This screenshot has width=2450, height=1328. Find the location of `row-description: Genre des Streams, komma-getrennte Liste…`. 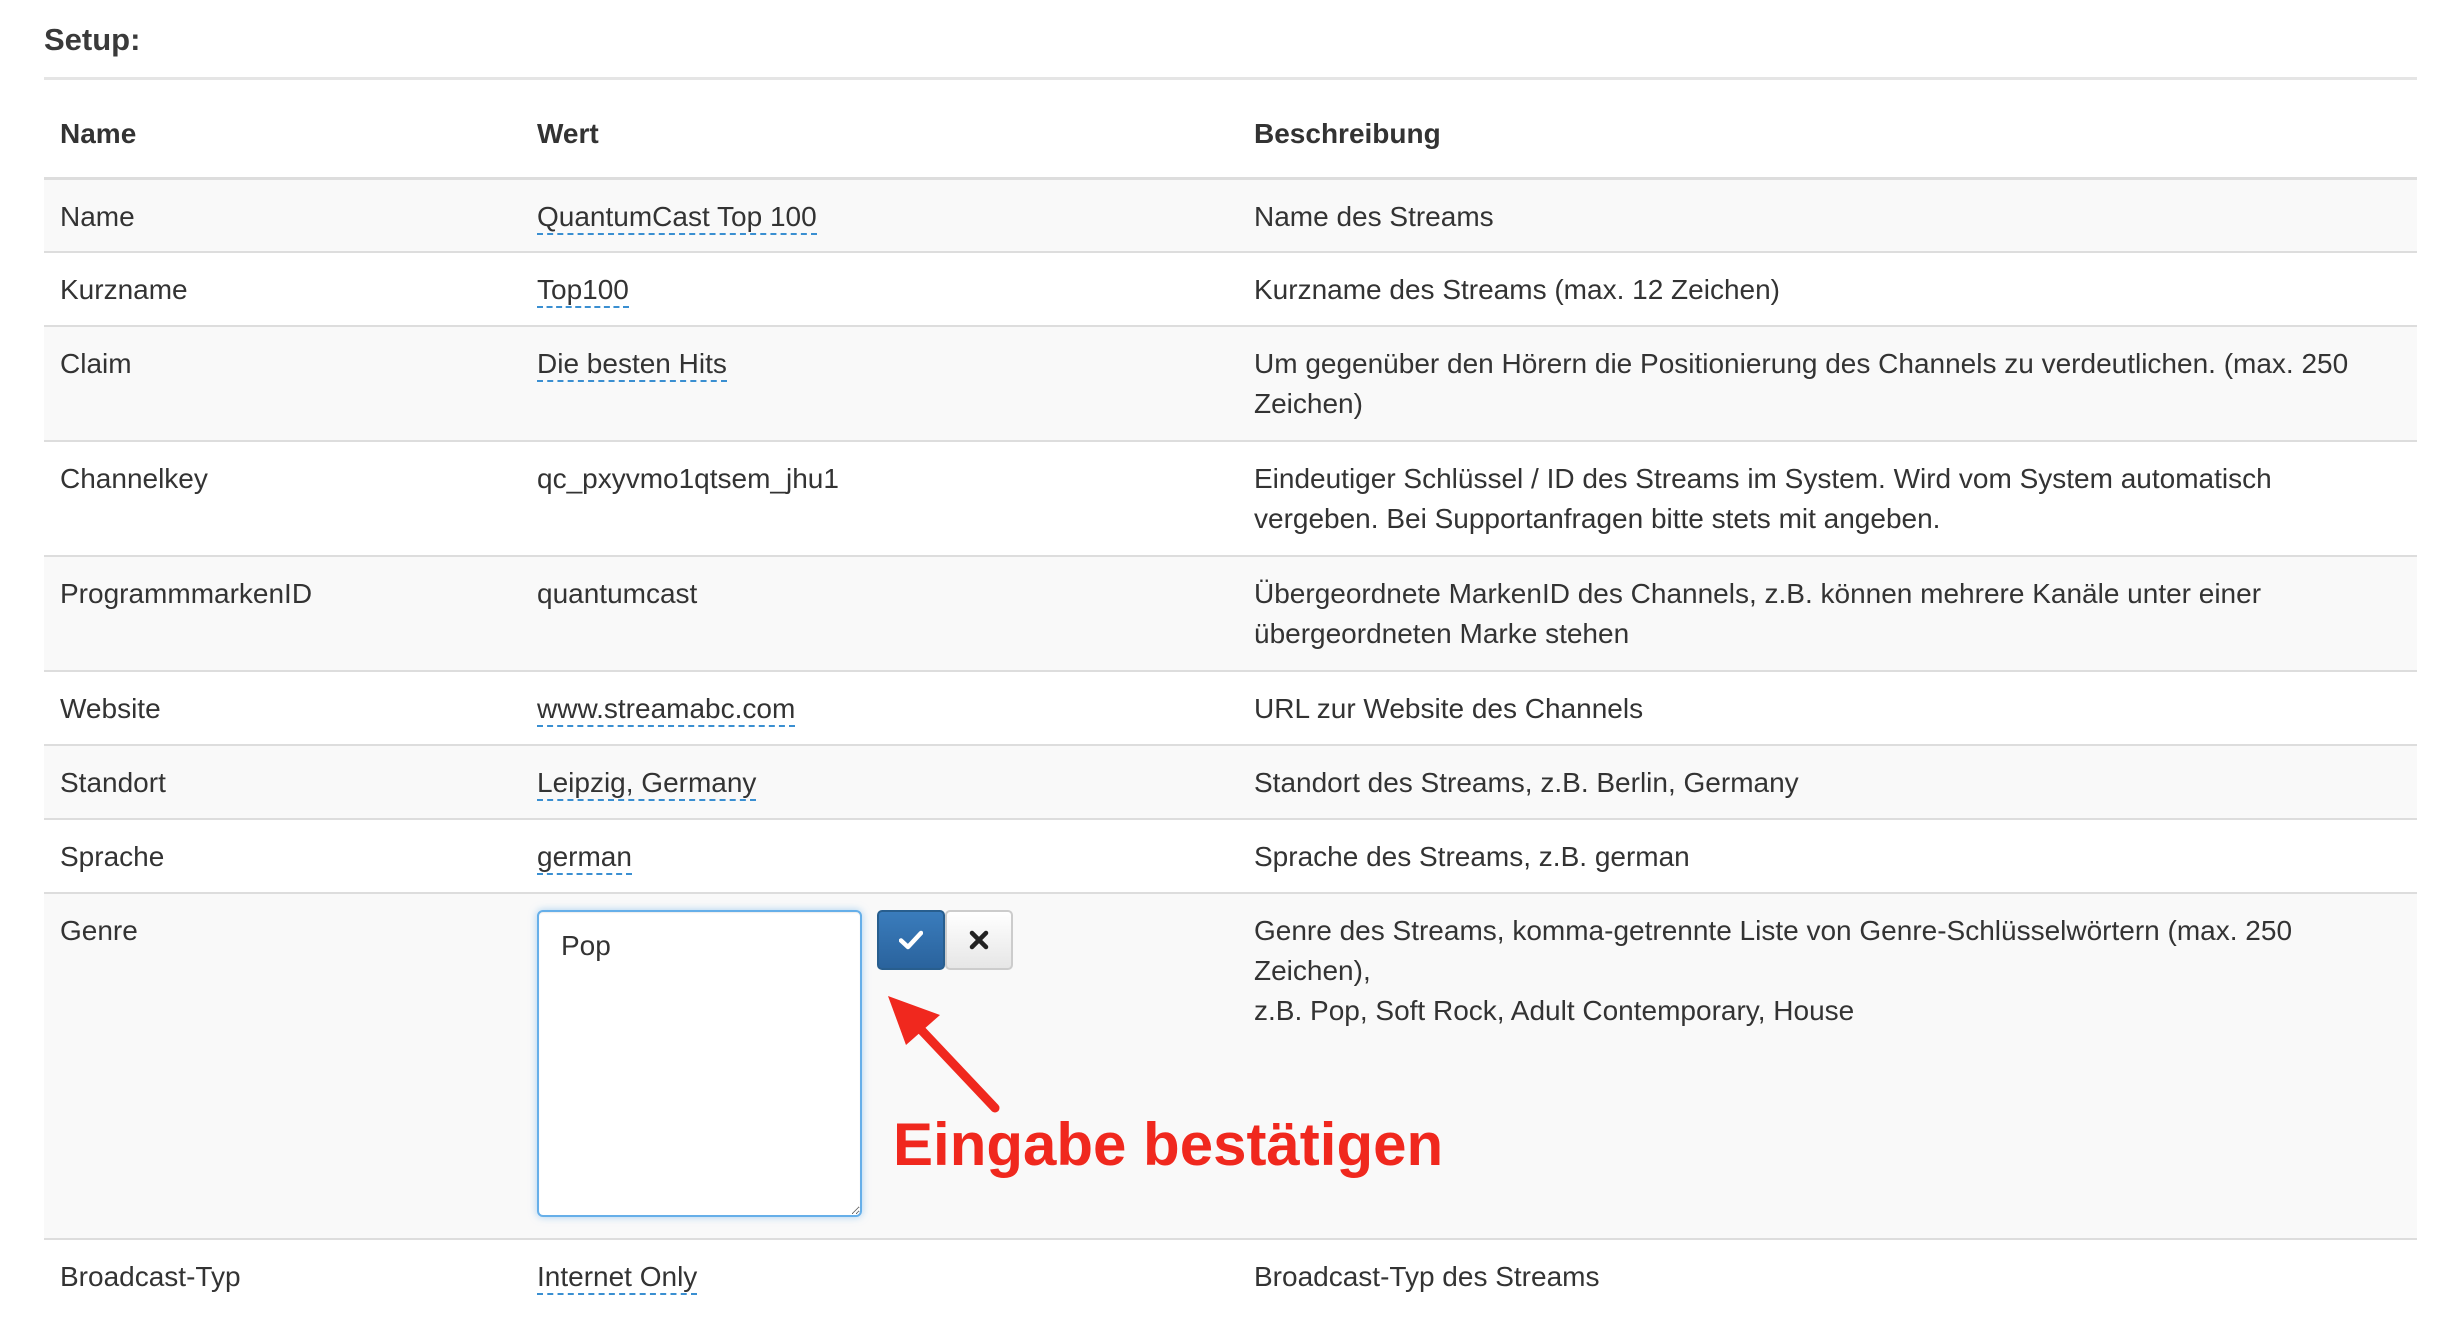

row-description: Genre des Streams, komma-getrennte Liste… is located at coordinates (1827, 962).